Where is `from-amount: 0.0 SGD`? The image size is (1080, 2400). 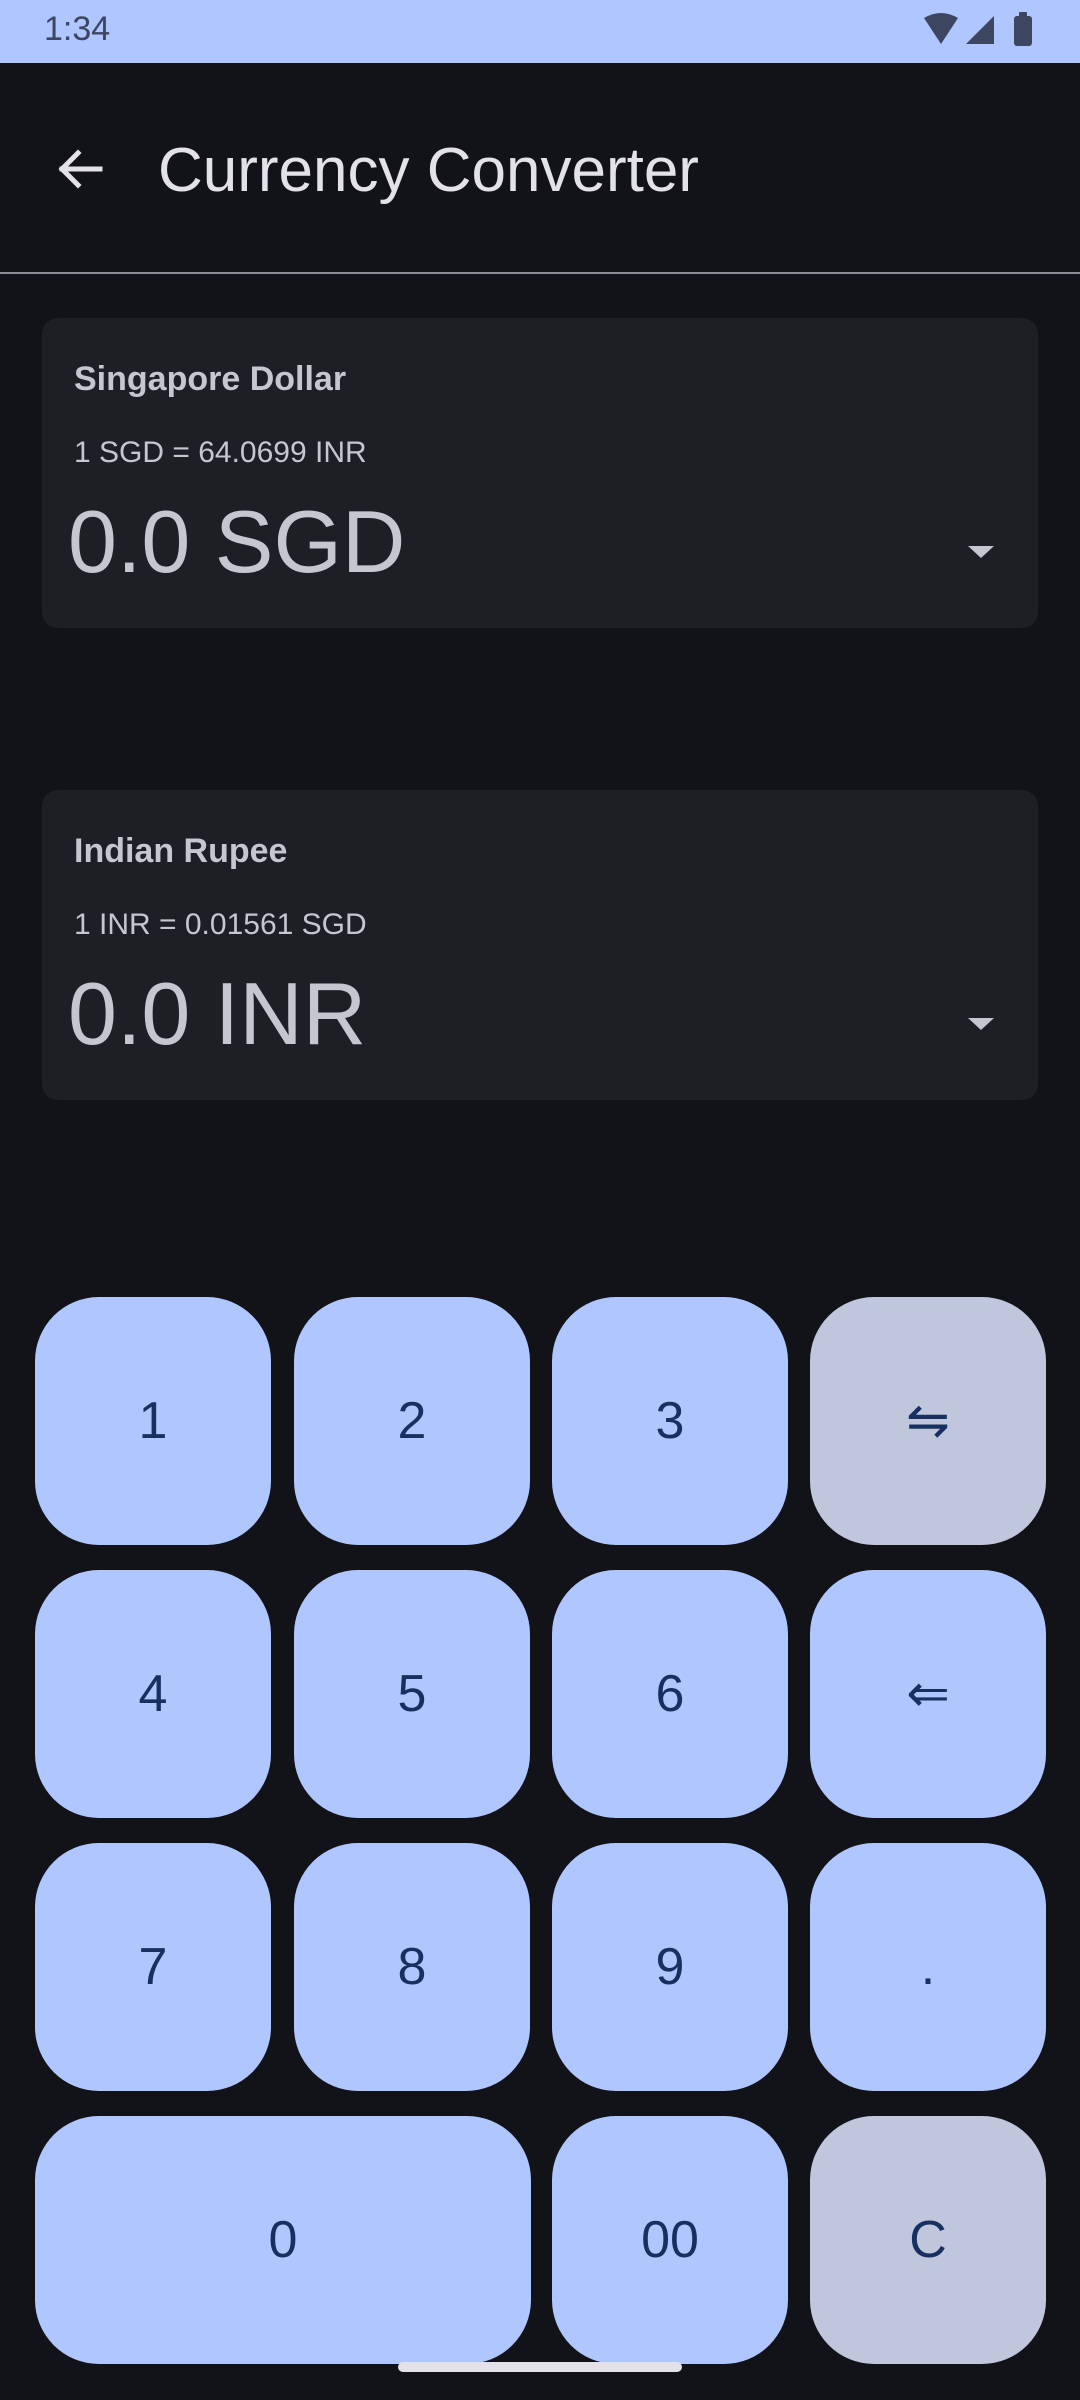 from-amount: 0.0 SGD is located at coordinates (237, 541).